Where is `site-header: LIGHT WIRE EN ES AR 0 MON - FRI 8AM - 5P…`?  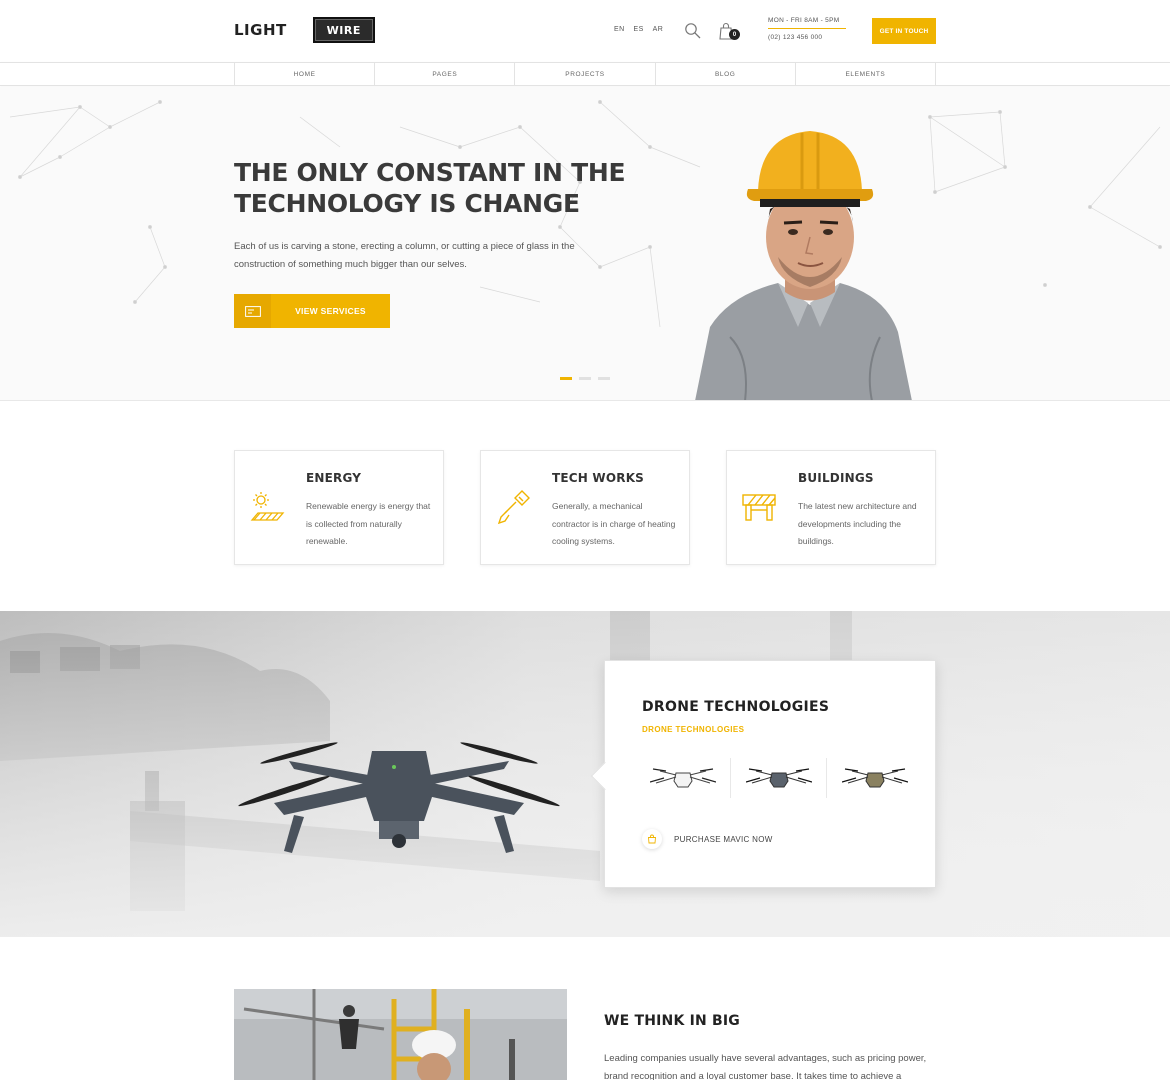
site-header: LIGHT WIRE EN ES AR 0 MON - FRI 8AM - 5P… is located at coordinates (585, 31).